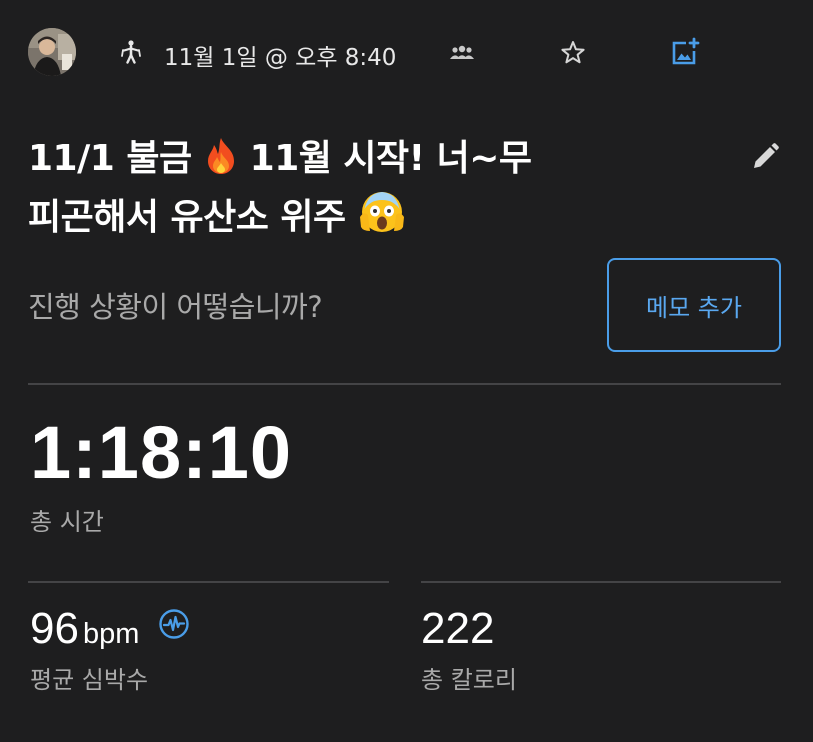  What do you see at coordinates (390, 158) in the screenshot?
I see `title-text-part-2: 11월 시작! 너~무` at bounding box center [390, 158].